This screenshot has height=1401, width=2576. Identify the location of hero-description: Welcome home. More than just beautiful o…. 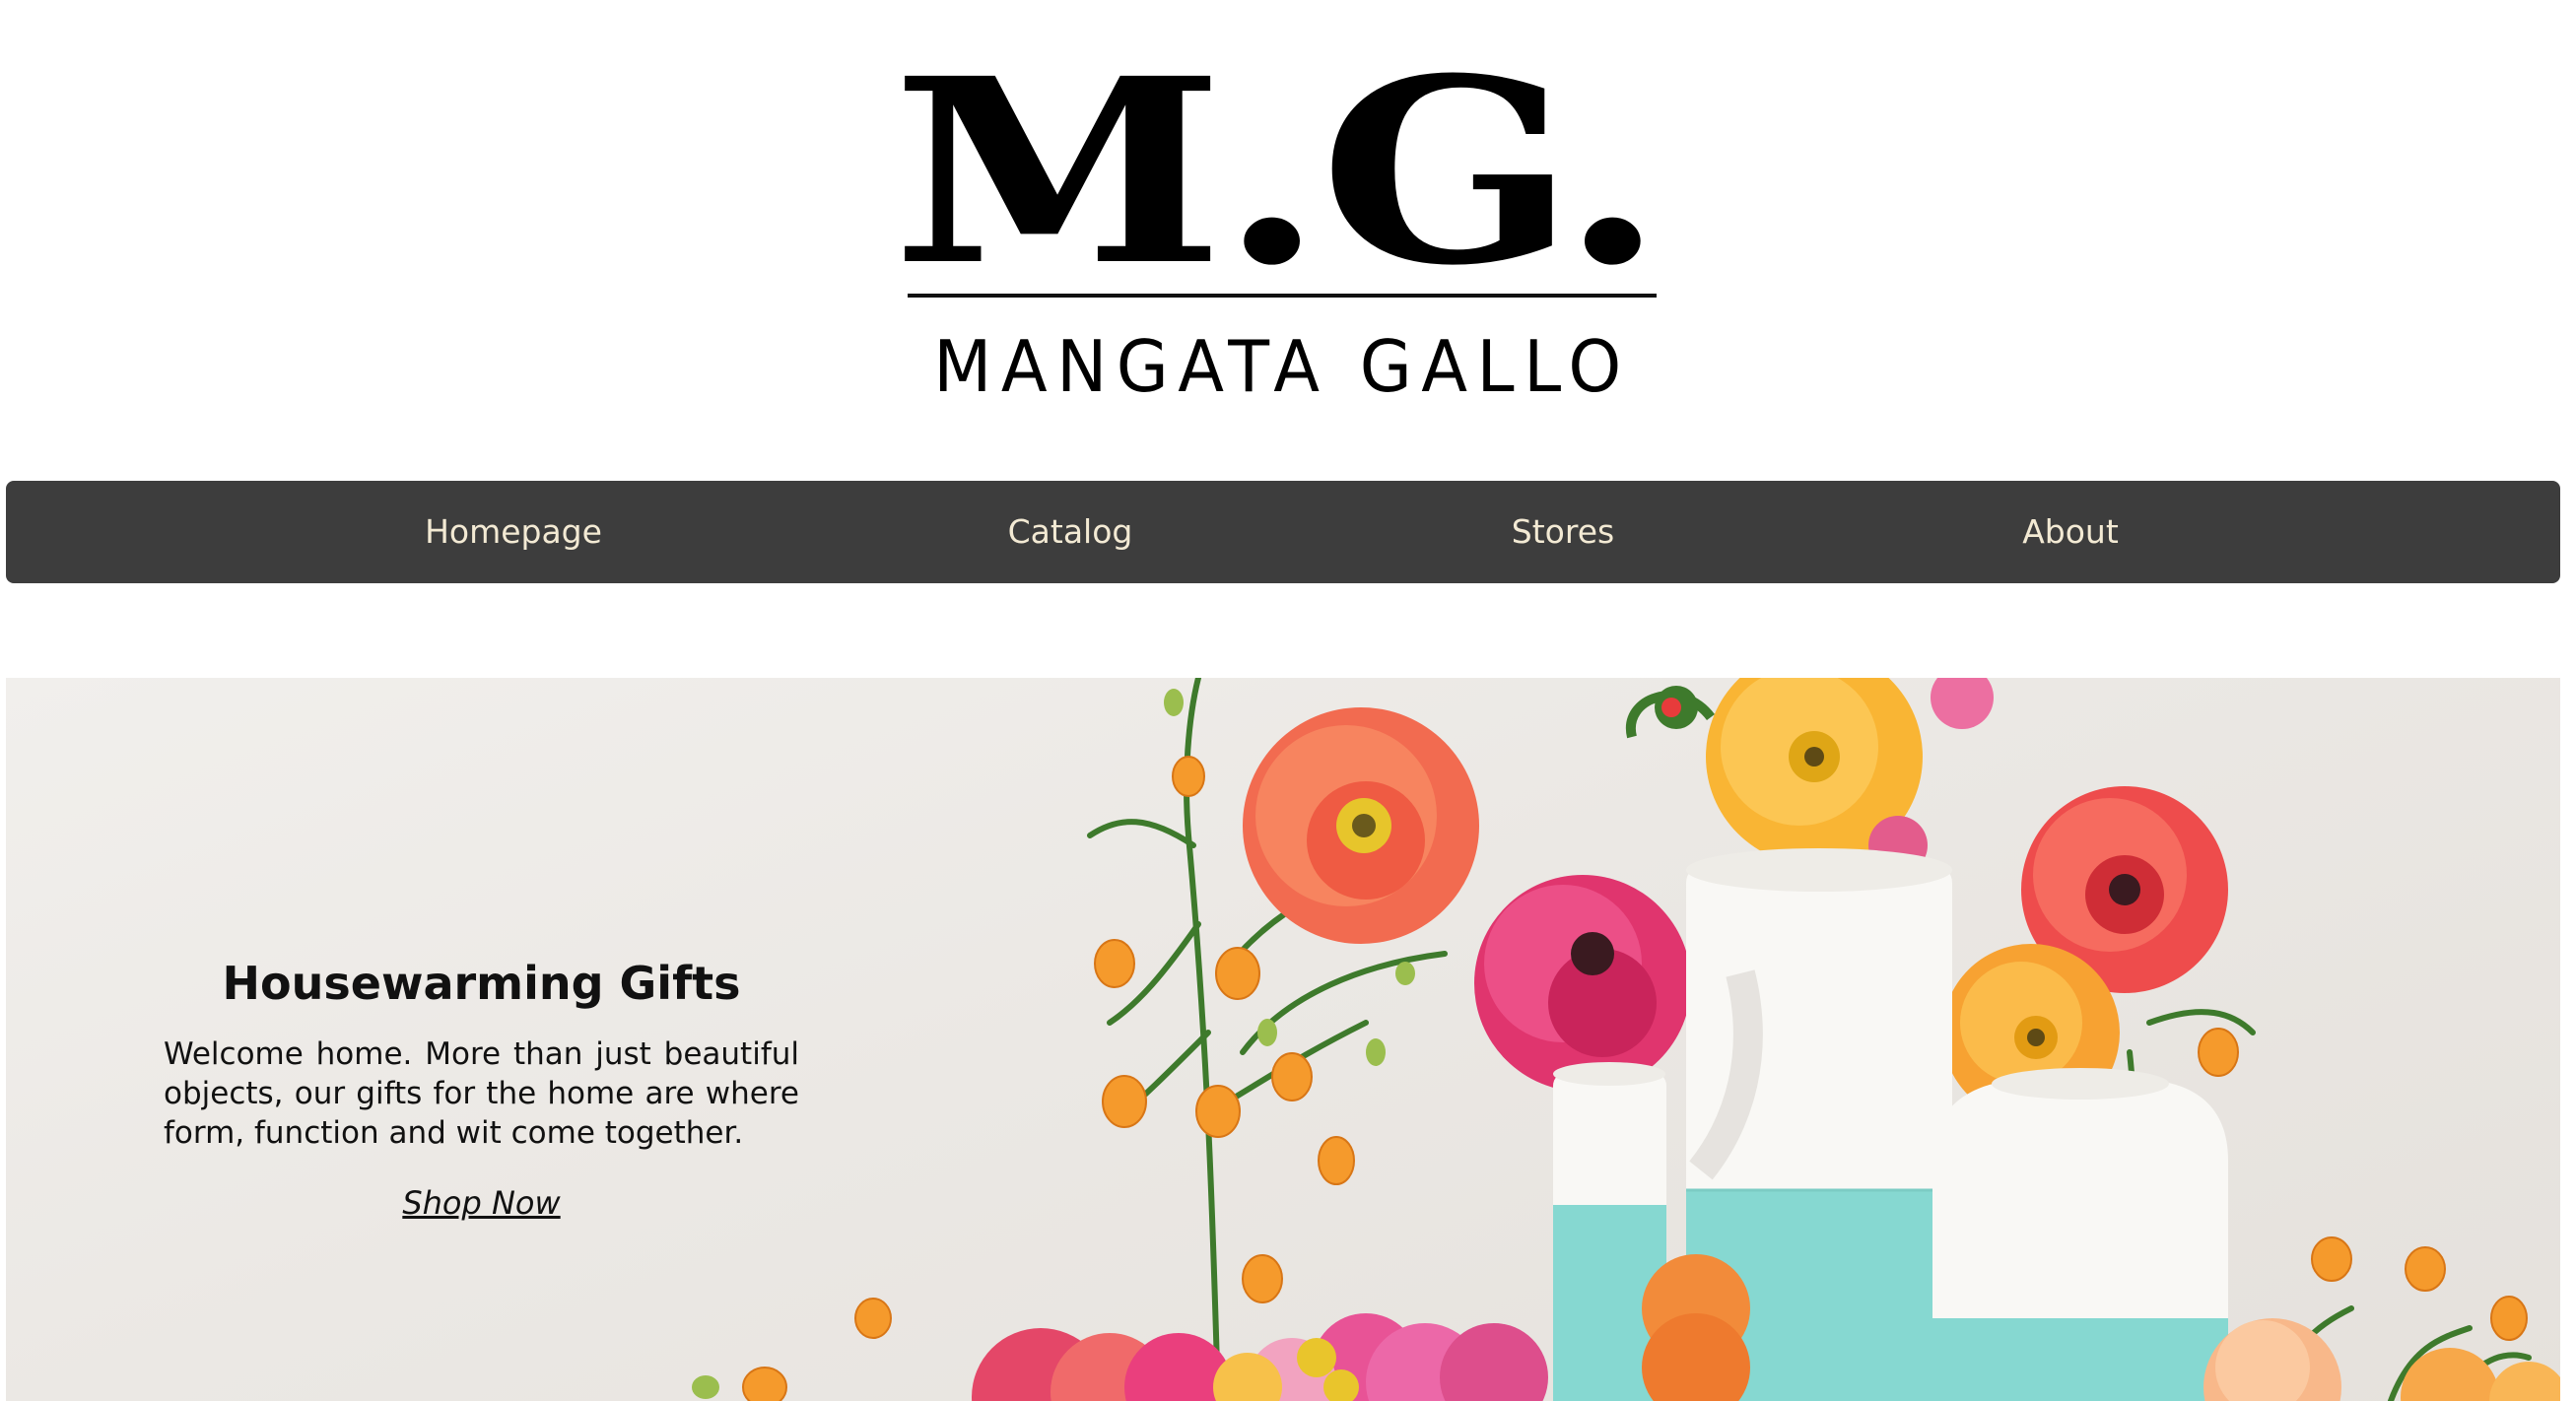
(482, 1093).